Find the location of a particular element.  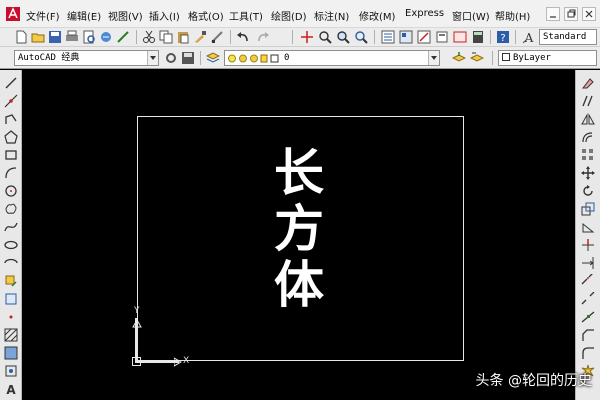

pan-icon is located at coordinates (307, 37).